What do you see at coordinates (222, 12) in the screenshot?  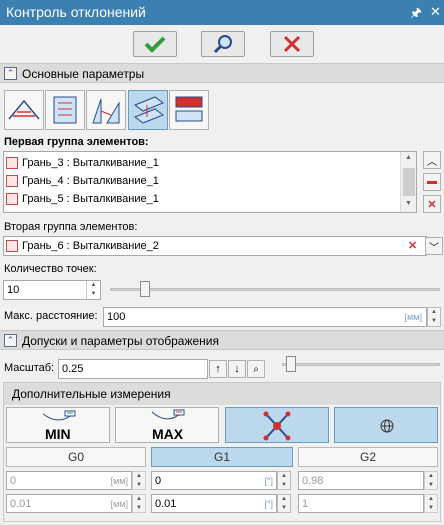 I see `title-bar: Контроль отклонений 🖈 ✕` at bounding box center [222, 12].